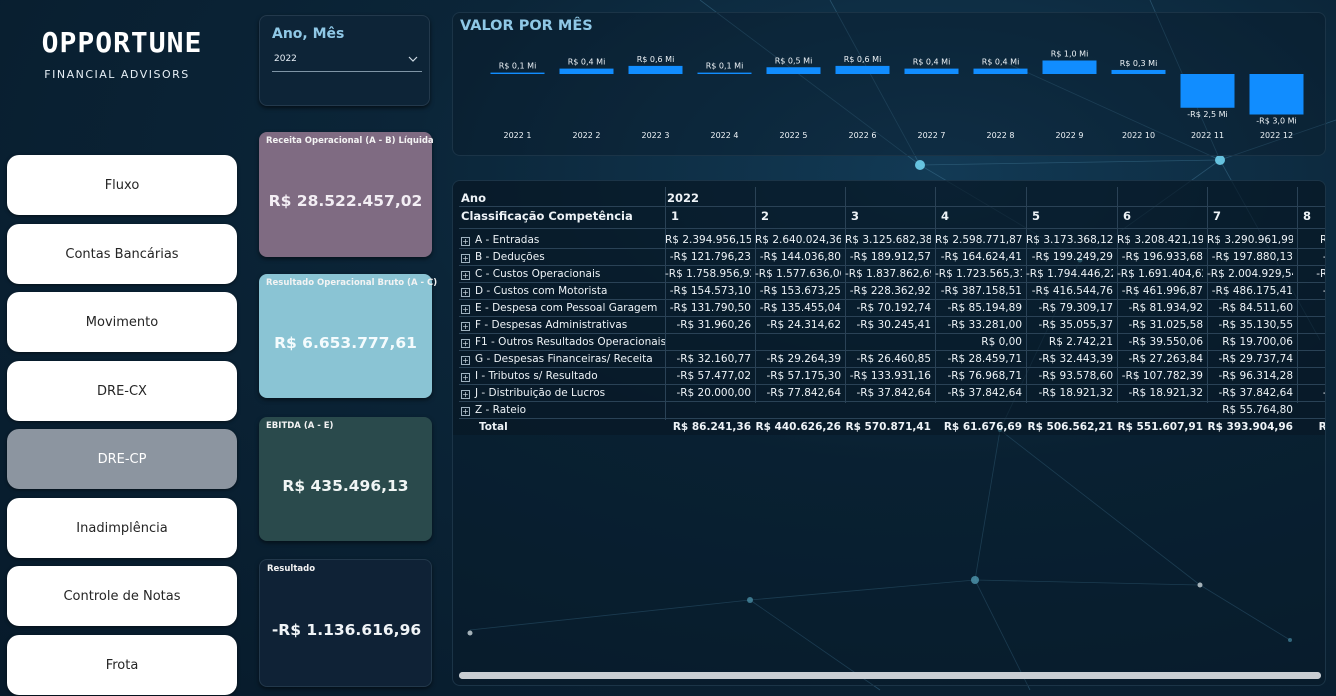 The height and width of the screenshot is (696, 1336). I want to click on matrix-row-label: + A - Entradas, so click(562, 240).